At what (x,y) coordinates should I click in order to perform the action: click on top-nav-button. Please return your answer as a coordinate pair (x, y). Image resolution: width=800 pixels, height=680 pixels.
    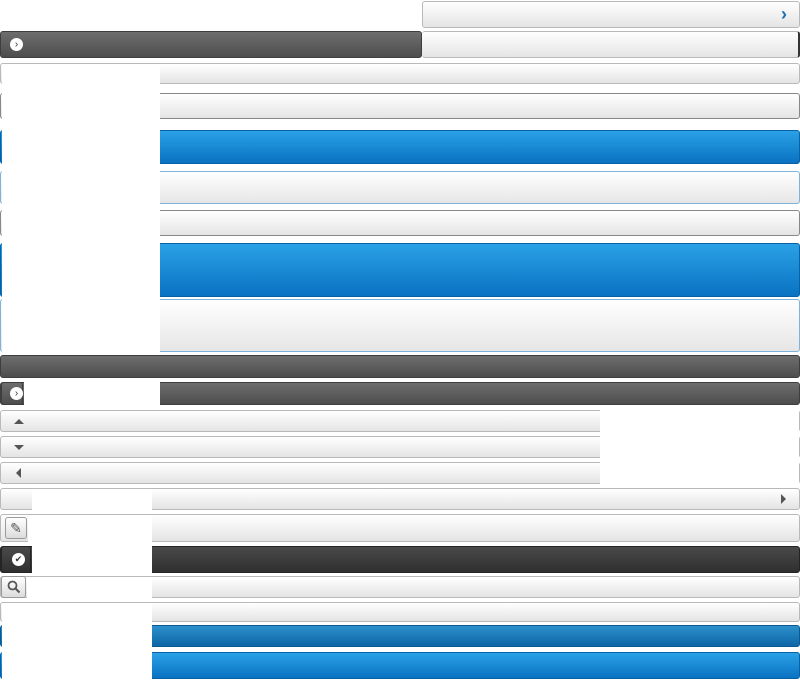
    Looking at the image, I should click on (611, 14).